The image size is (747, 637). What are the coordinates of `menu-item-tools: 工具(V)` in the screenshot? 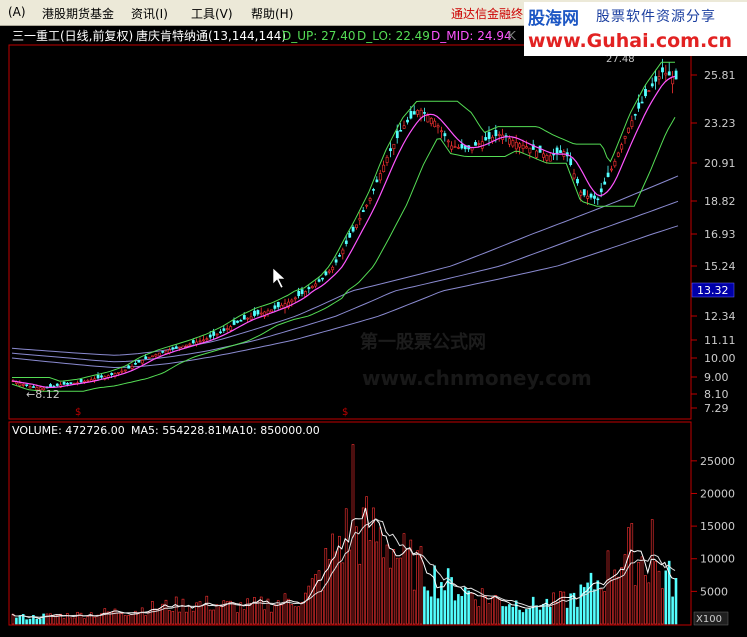 It's located at (212, 13).